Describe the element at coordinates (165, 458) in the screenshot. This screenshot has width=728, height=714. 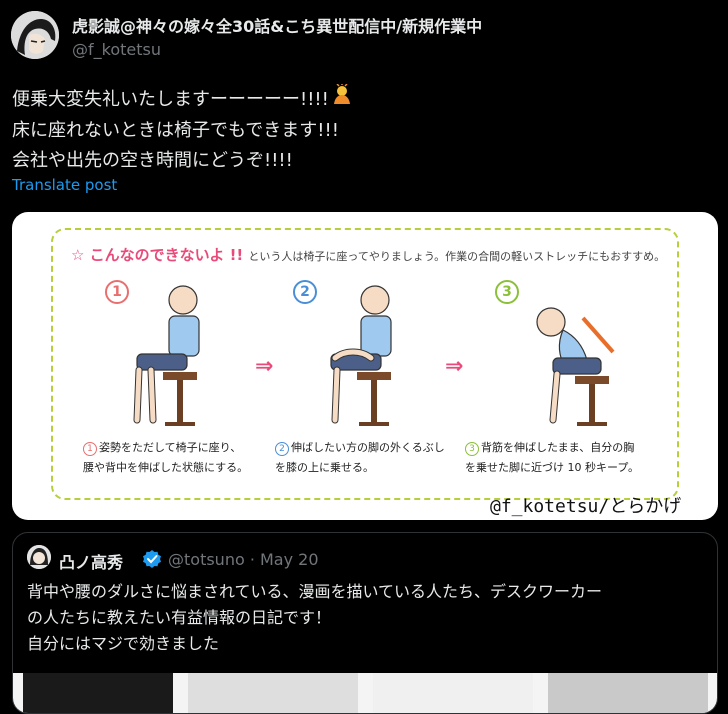
I see `step-1-caption: 1 姿勢をただして椅子に座り、 腰や背中を伸ばした状態にする。` at that location.